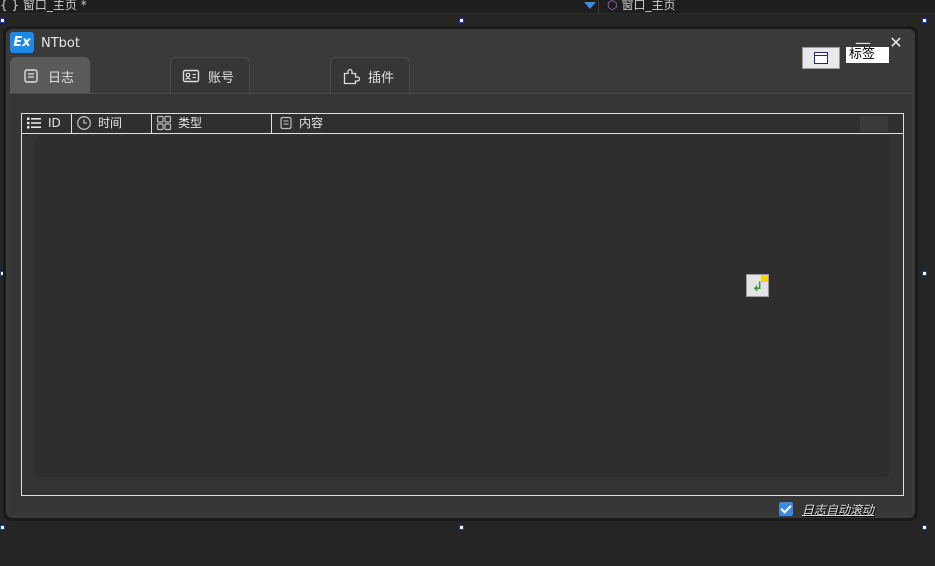 This screenshot has height=566, width=935. Describe the element at coordinates (924, 527) in the screenshot. I see `resize-handle-bottom-right` at that location.